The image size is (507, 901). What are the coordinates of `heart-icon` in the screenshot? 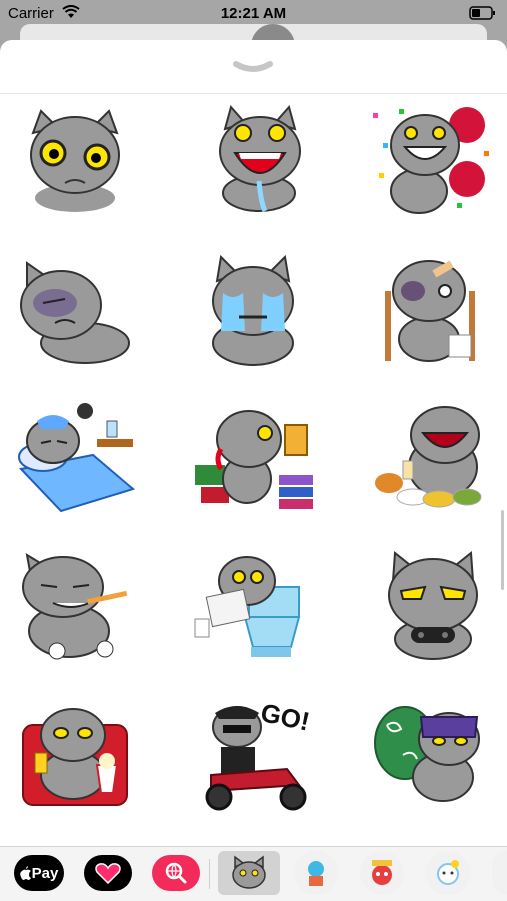 It's located at (108, 873).